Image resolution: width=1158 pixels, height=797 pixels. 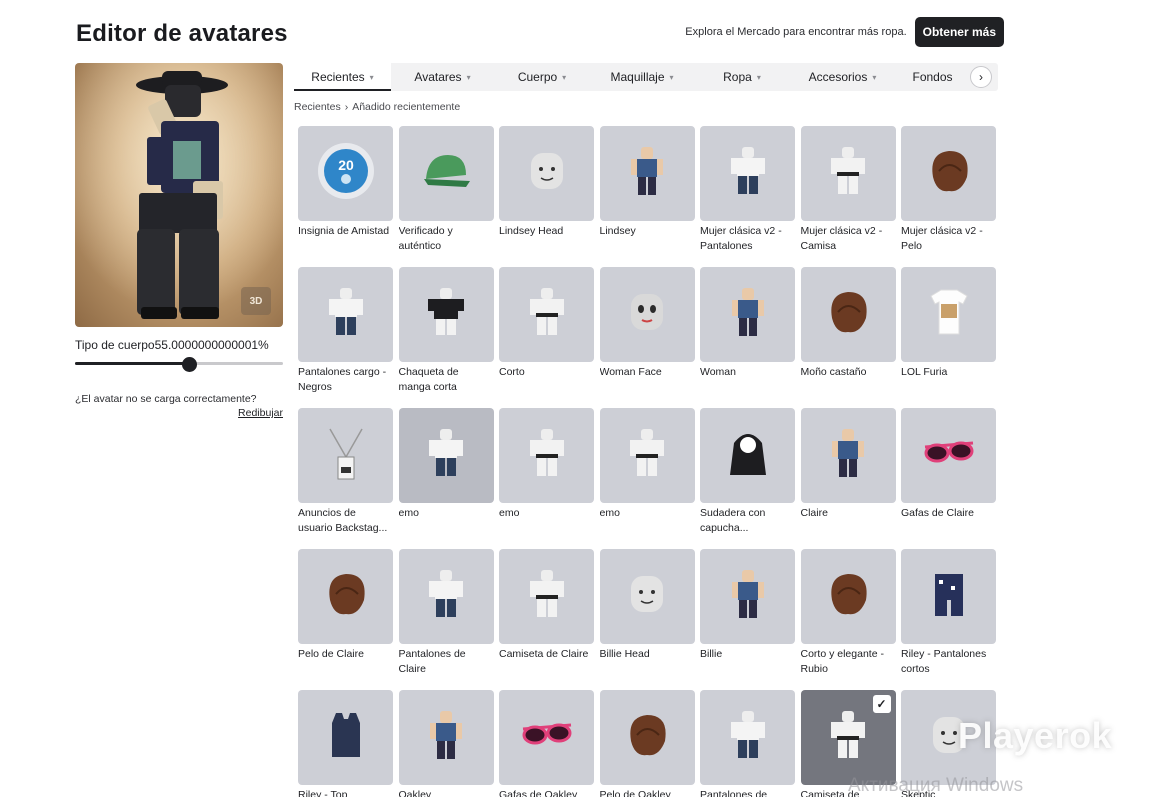 I want to click on item-card: Verificado y auténtico, so click(x=446, y=196).